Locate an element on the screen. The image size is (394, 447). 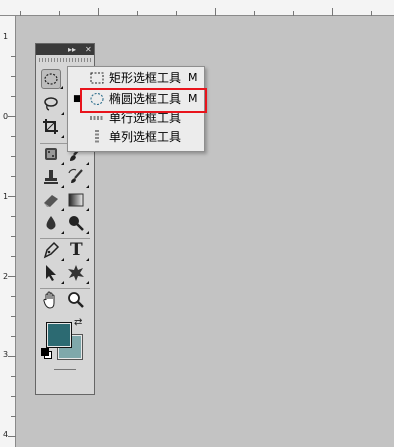
default-colors-icon is located at coordinates (46, 353).